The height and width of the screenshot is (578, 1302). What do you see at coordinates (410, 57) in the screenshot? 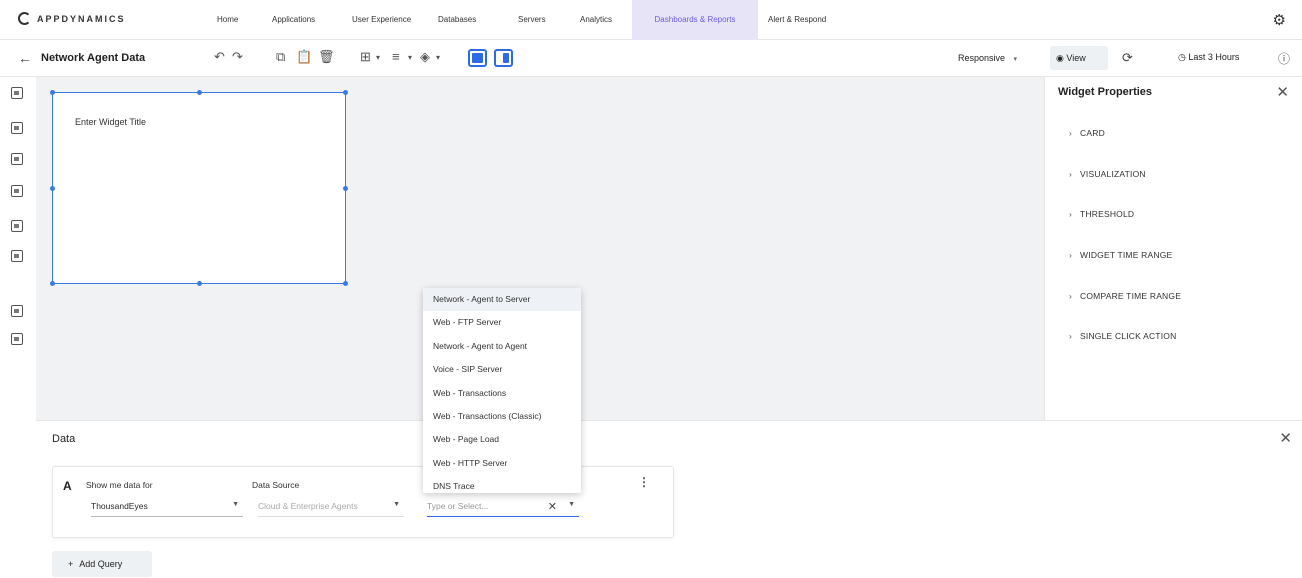
I see `distribute-dropdown-icon: ▾` at bounding box center [410, 57].